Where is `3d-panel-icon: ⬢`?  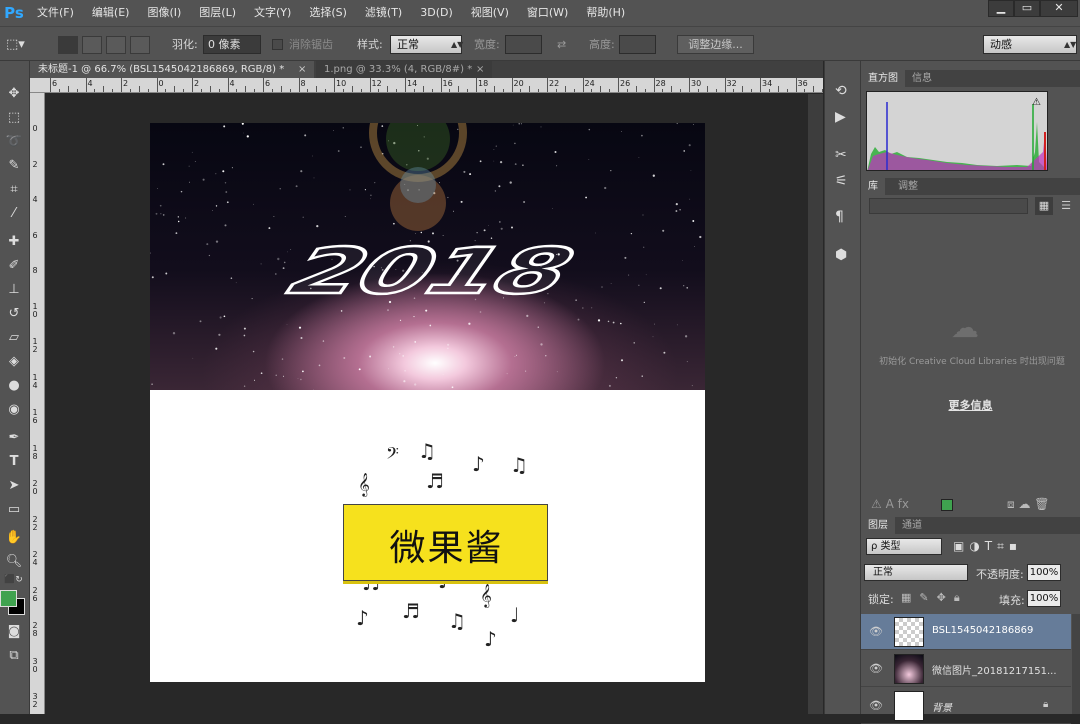
3d-panel-icon: ⬢ is located at coordinates (841, 255).